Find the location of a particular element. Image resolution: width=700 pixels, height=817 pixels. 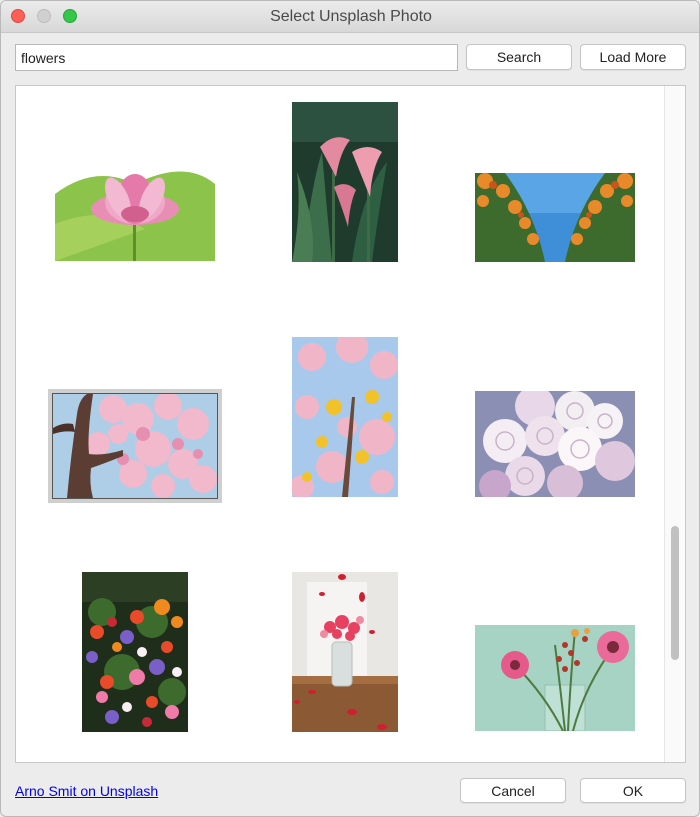

anemone-flower-bed-image is located at coordinates (135, 652).